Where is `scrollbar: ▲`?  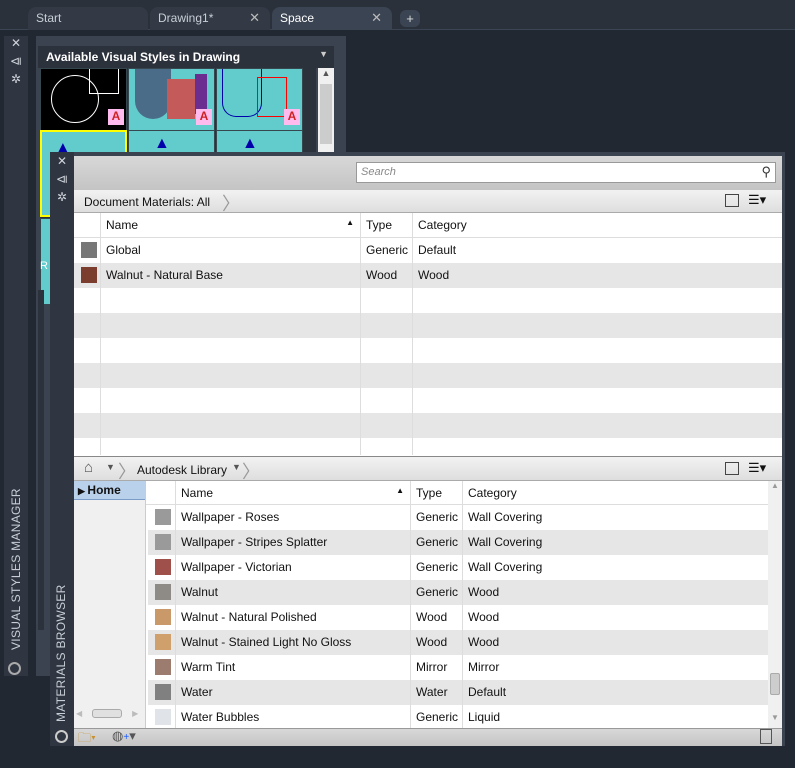 scrollbar: ▲ is located at coordinates (326, 113).